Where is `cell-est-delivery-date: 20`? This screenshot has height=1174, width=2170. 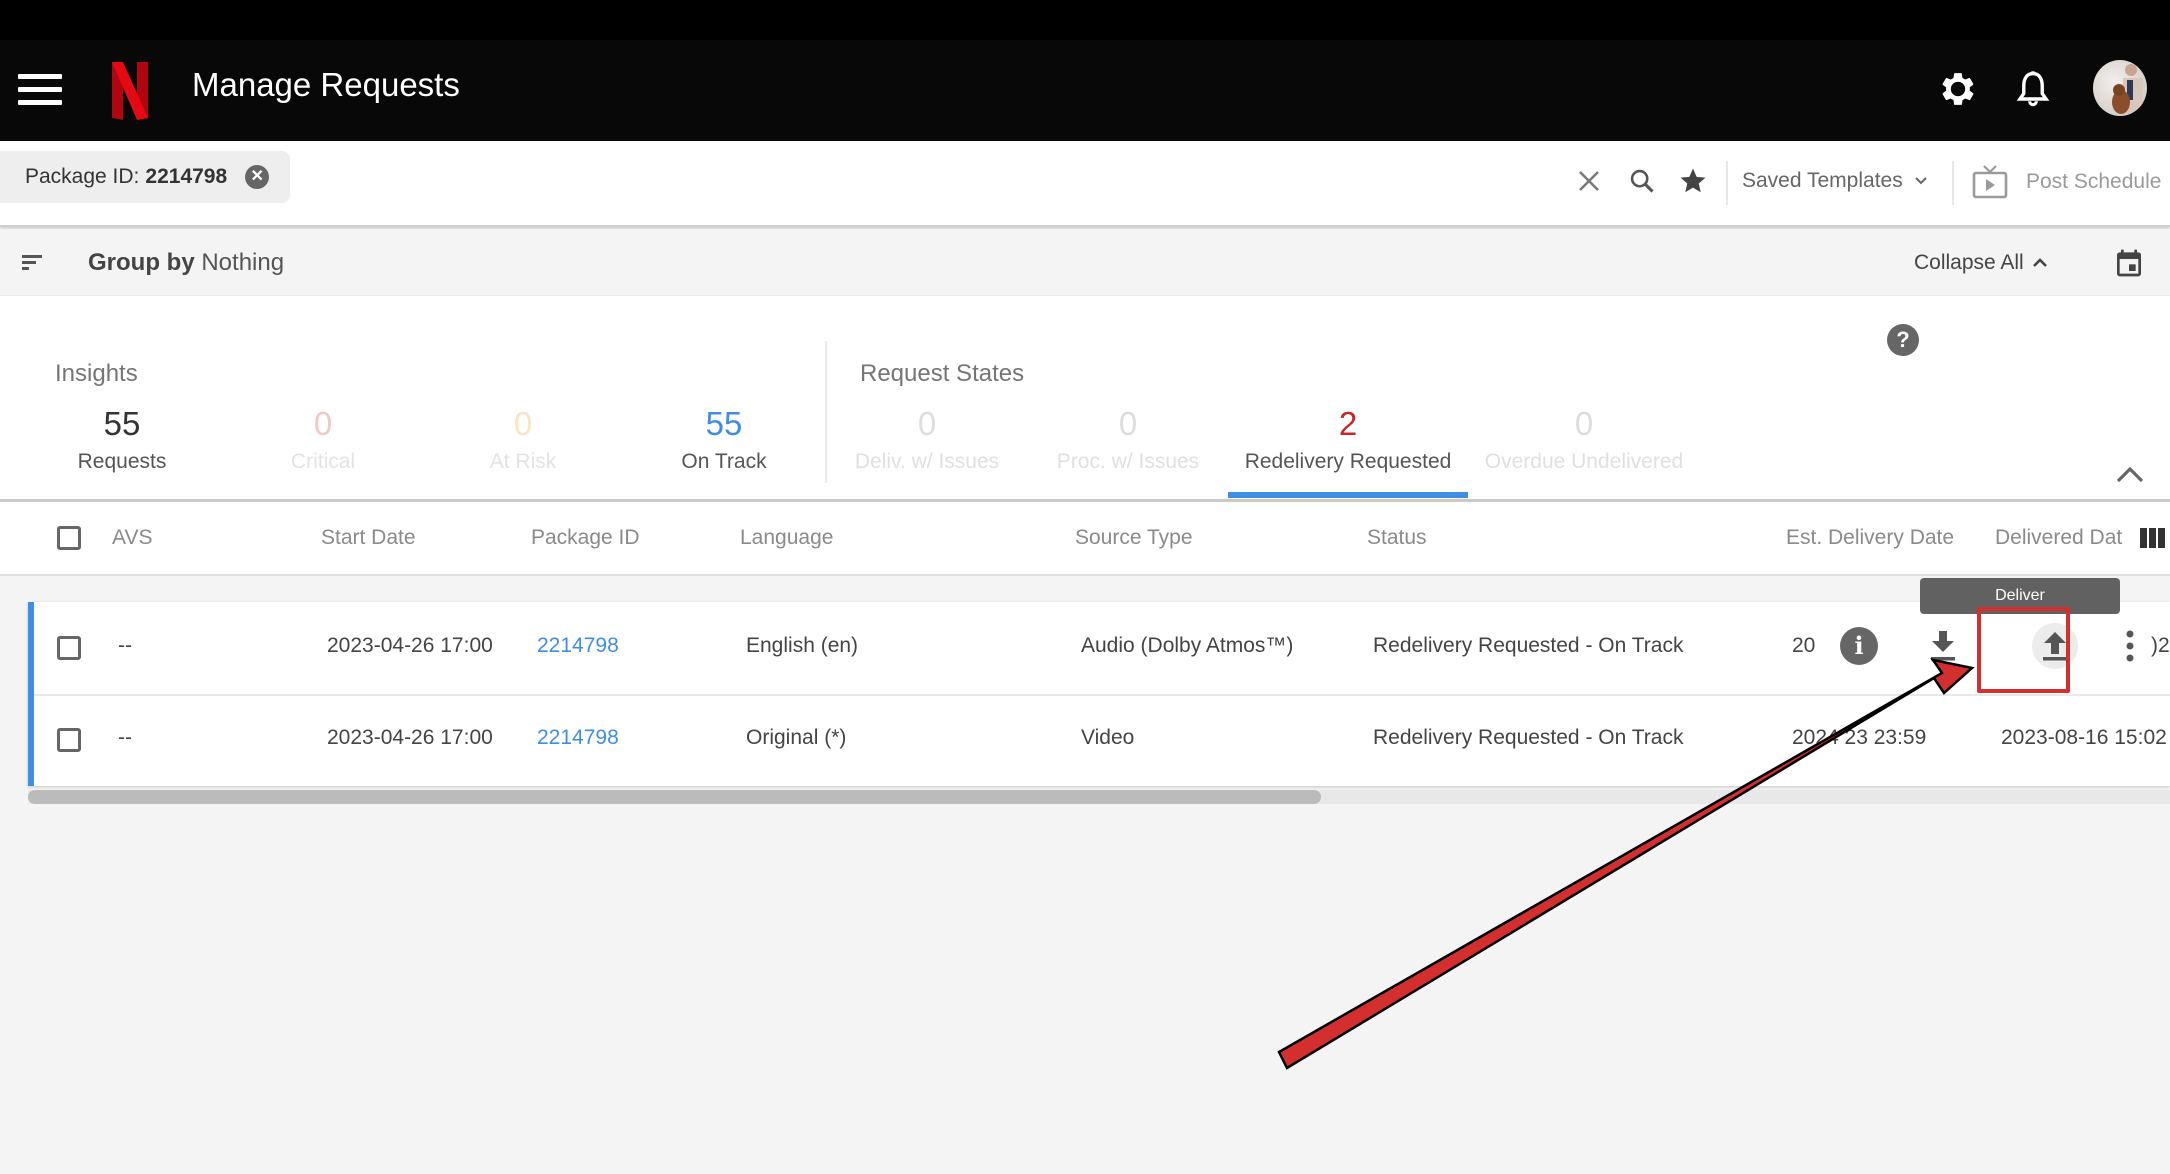
cell-est-delivery-date: 20 is located at coordinates (1804, 645).